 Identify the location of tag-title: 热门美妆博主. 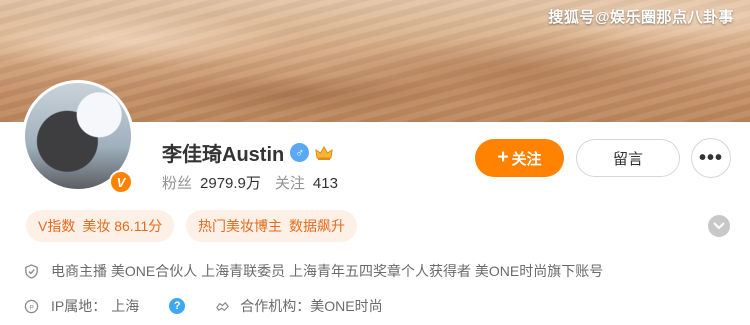
(240, 226).